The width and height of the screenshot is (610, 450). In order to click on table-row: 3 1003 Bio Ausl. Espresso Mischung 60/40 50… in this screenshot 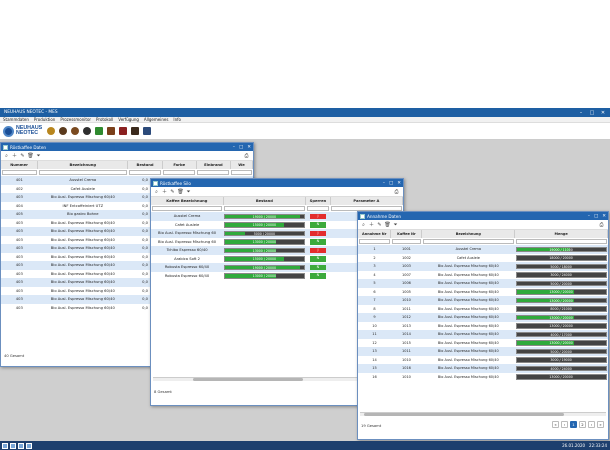, I will do `click(483, 266)`.